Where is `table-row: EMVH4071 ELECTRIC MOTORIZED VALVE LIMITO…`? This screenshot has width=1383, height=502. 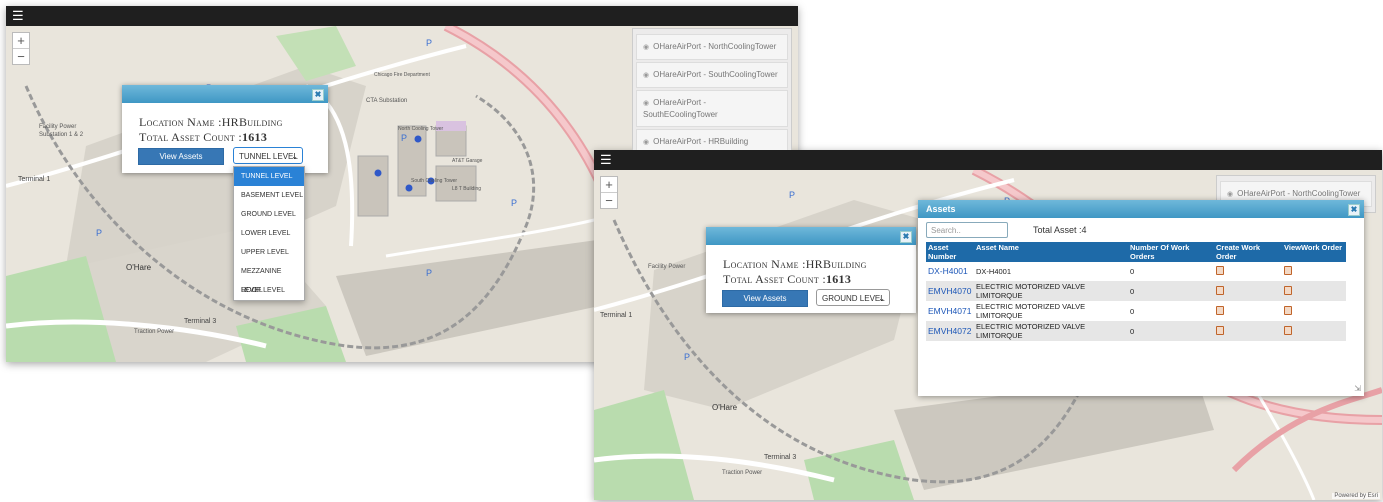
table-row: EMVH4071 ELECTRIC MOTORIZED VALVE LIMITO… is located at coordinates (1136, 311).